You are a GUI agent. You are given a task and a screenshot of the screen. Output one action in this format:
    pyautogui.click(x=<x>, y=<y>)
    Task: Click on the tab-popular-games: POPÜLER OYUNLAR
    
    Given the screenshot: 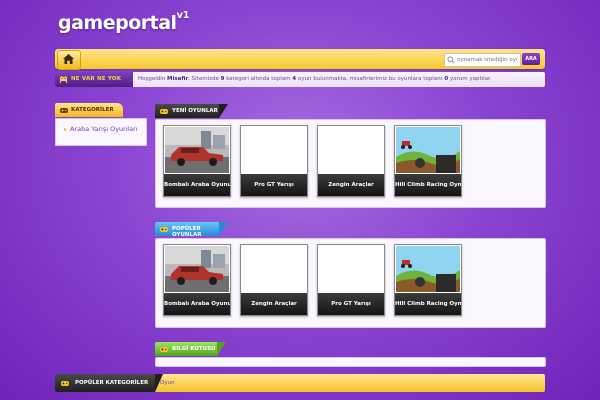 What is the action you would take?
    pyautogui.click(x=191, y=230)
    